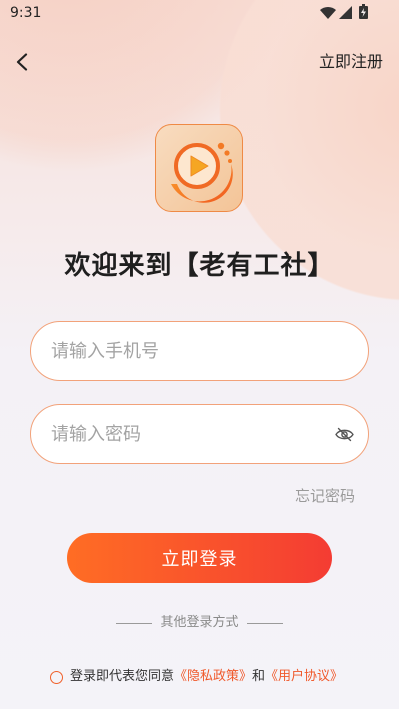 Image resolution: width=399 pixels, height=709 pixels. What do you see at coordinates (345, 12) in the screenshot?
I see `signal-icon` at bounding box center [345, 12].